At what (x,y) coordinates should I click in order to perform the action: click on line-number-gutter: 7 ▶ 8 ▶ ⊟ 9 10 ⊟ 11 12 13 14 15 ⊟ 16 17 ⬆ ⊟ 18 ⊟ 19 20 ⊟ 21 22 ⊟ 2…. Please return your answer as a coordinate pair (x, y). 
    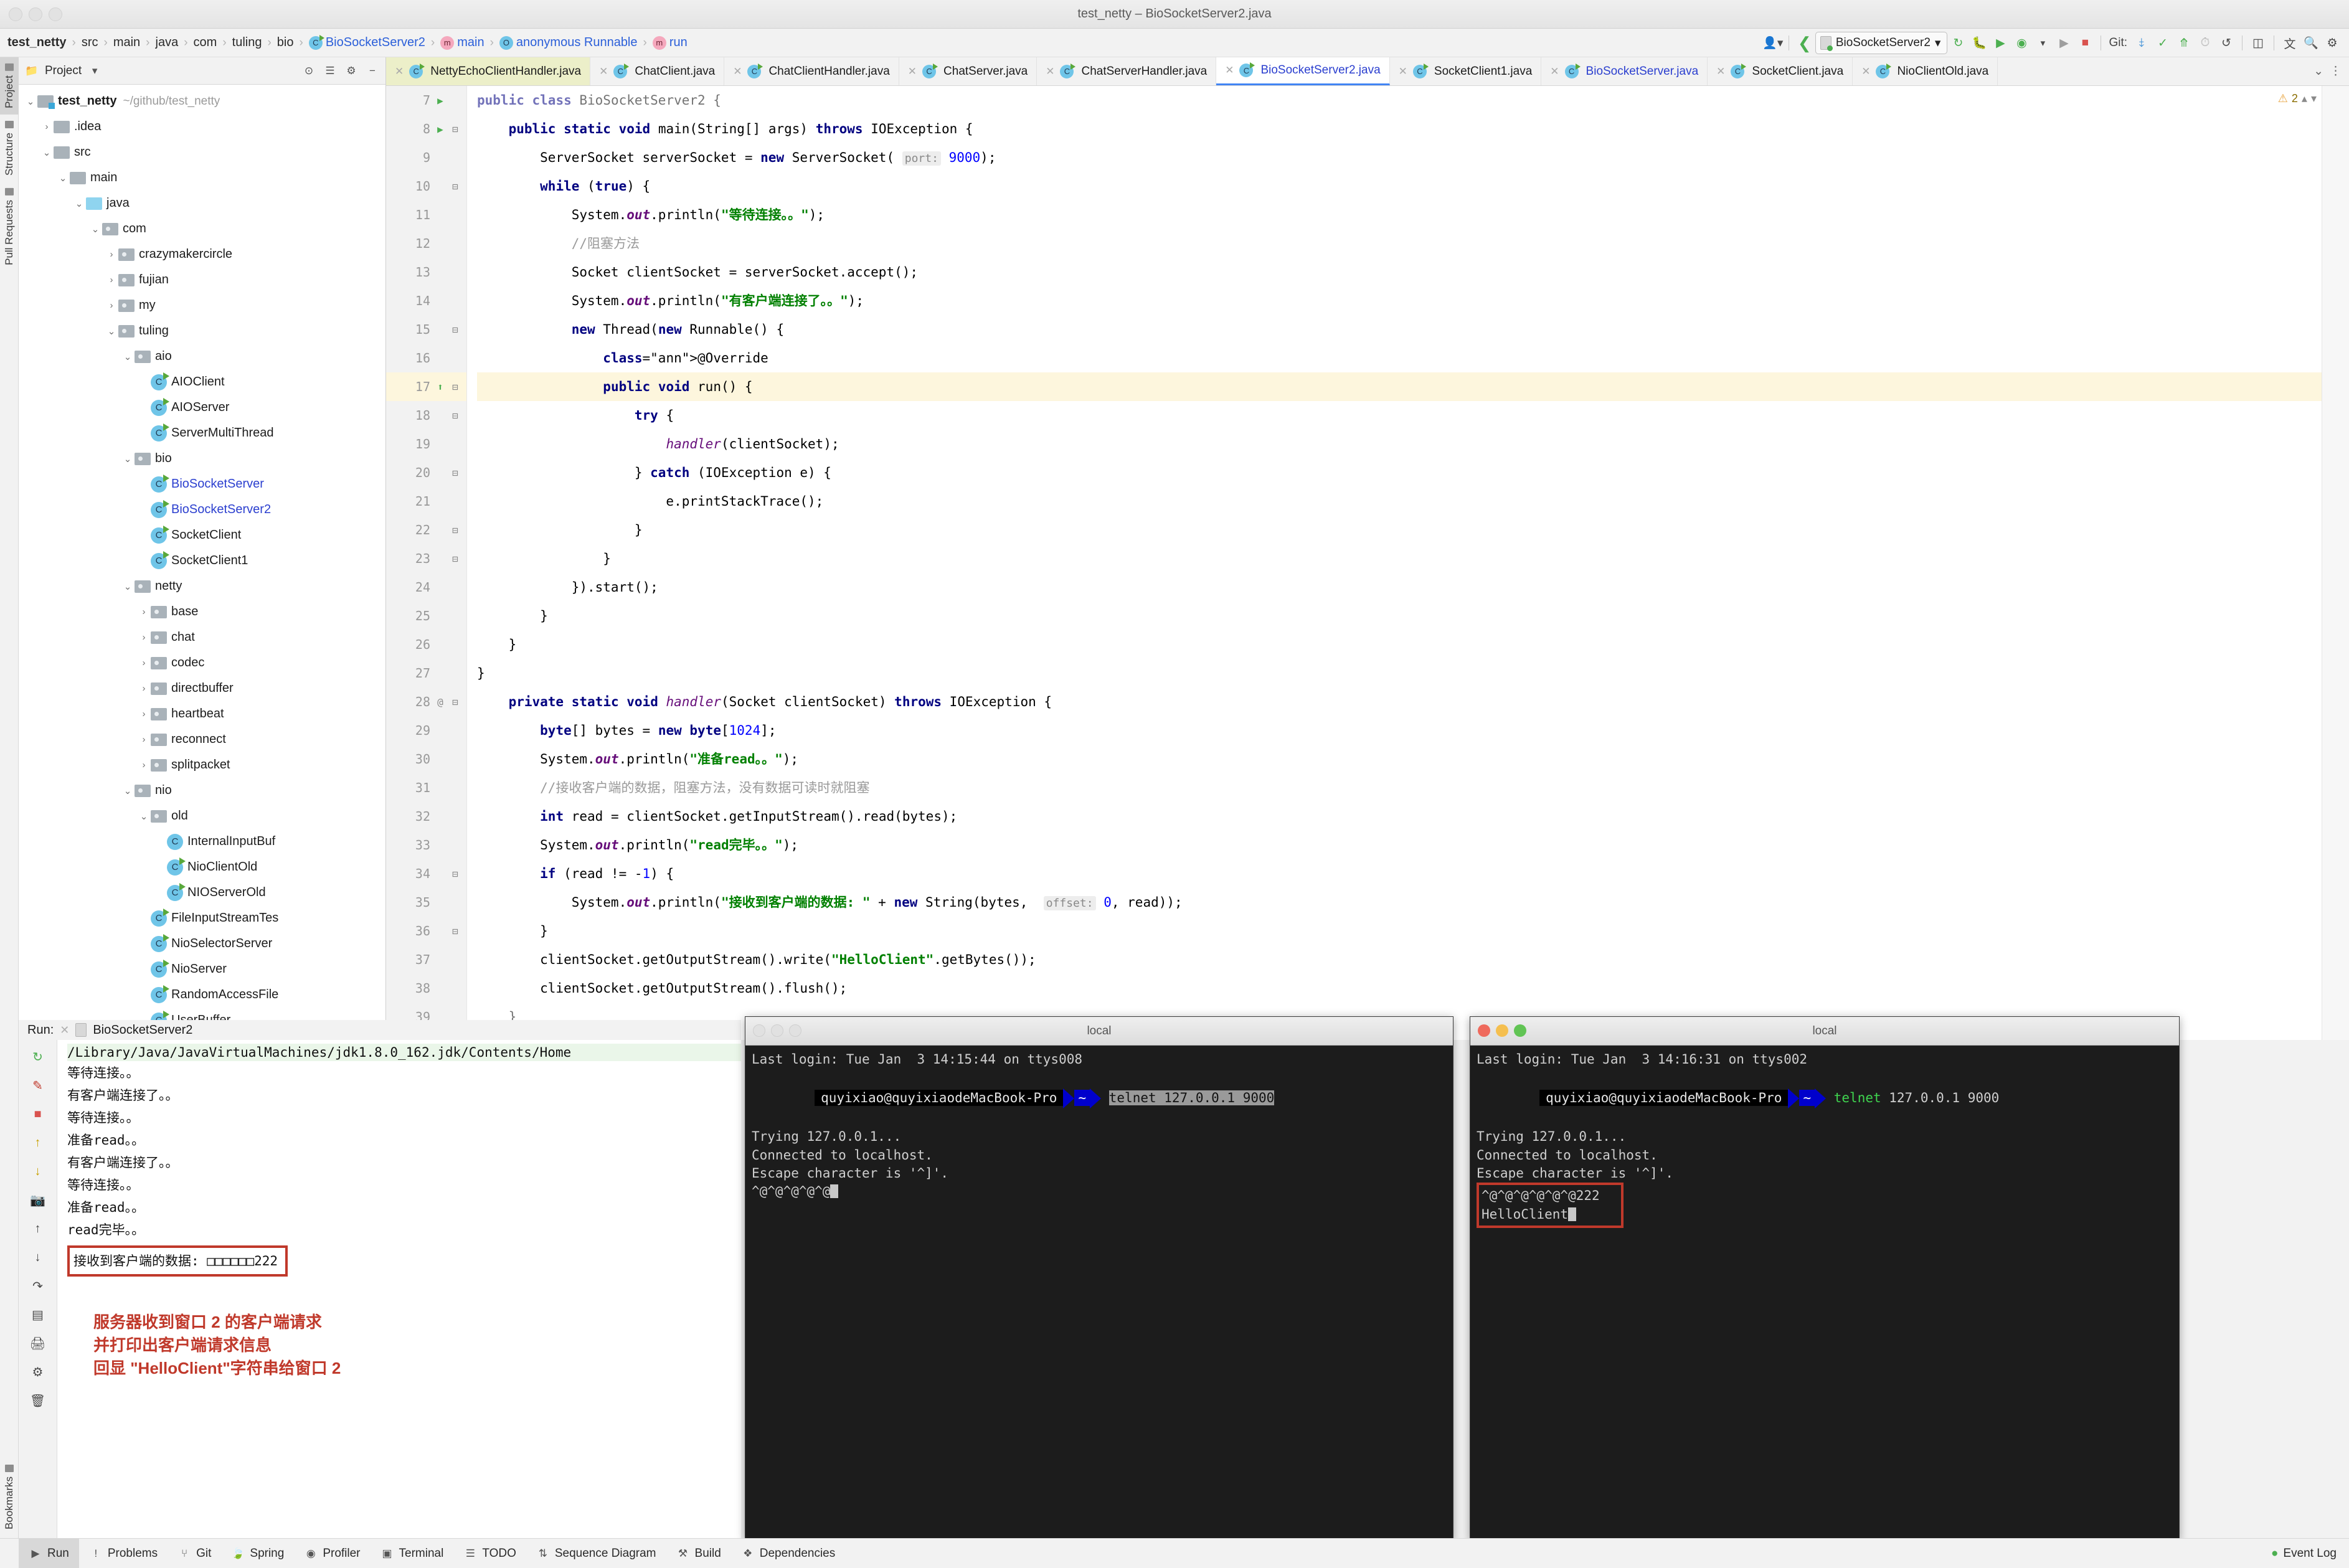
    Looking at the image, I should click on (426, 563).